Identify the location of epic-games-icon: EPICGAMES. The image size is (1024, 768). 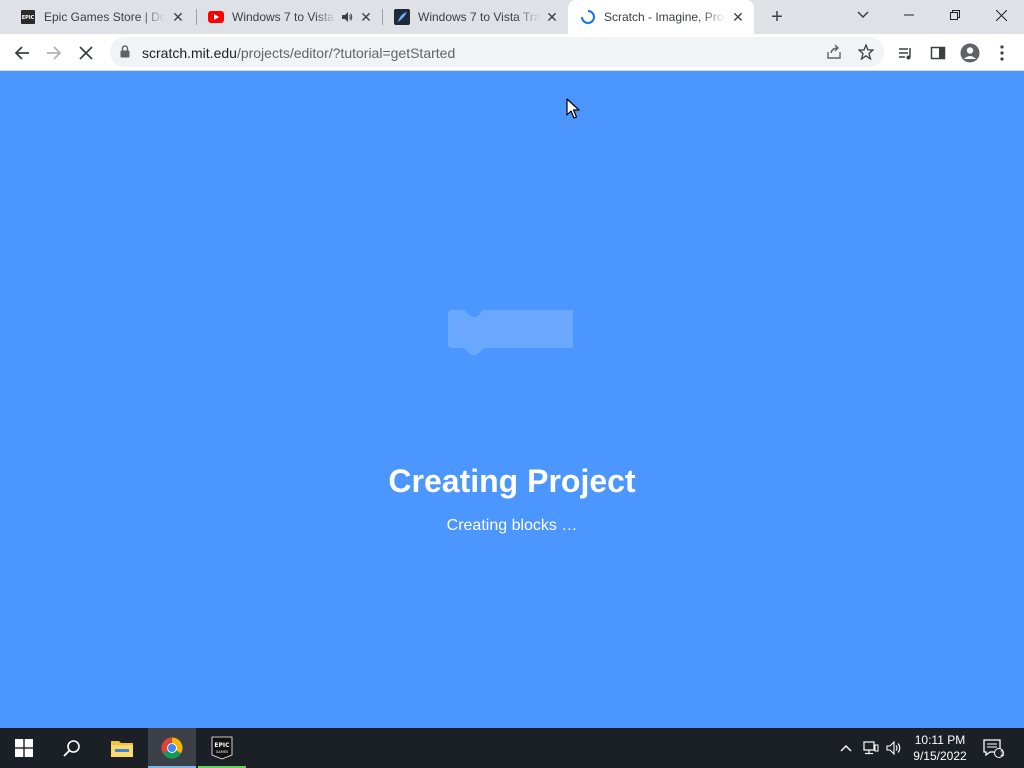
(222, 748).